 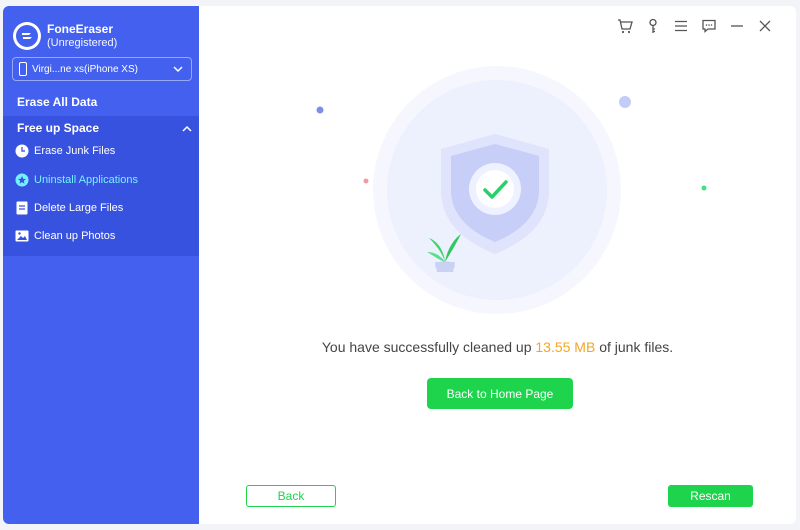 I want to click on result-prefix: You have successfully cleaned up, so click(x=426, y=347).